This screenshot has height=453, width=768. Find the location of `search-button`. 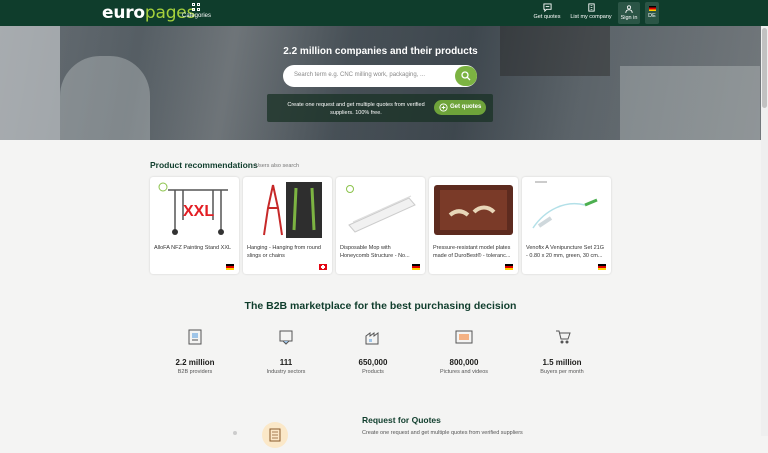

search-button is located at coordinates (466, 76).